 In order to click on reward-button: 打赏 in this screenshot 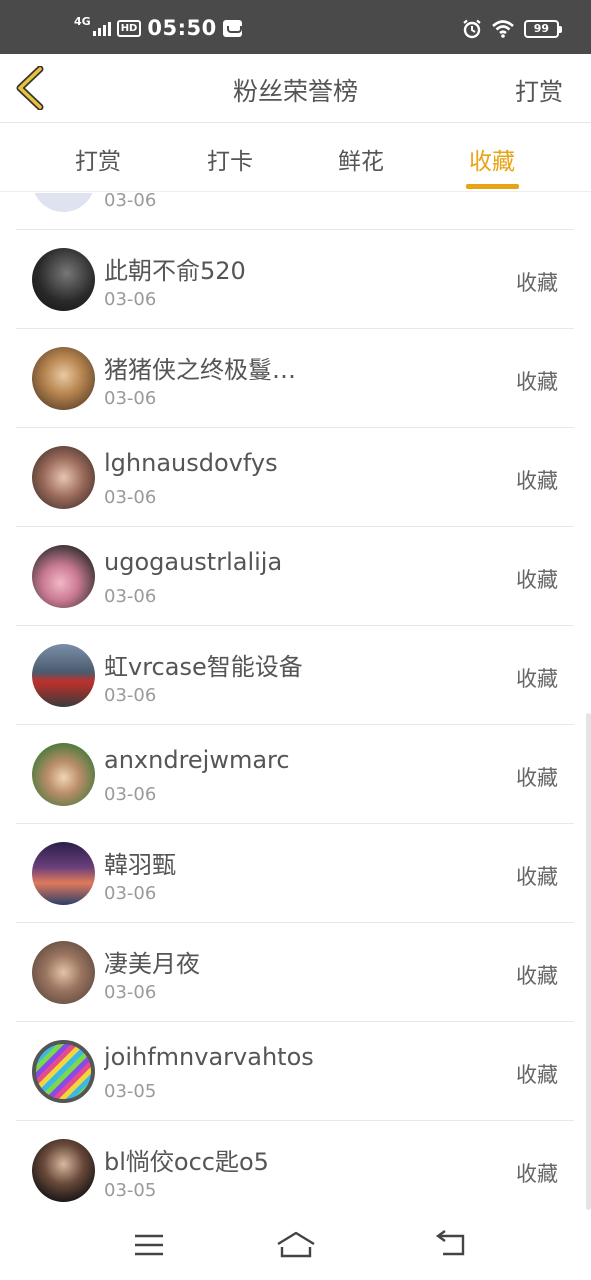, I will do `click(539, 89)`.